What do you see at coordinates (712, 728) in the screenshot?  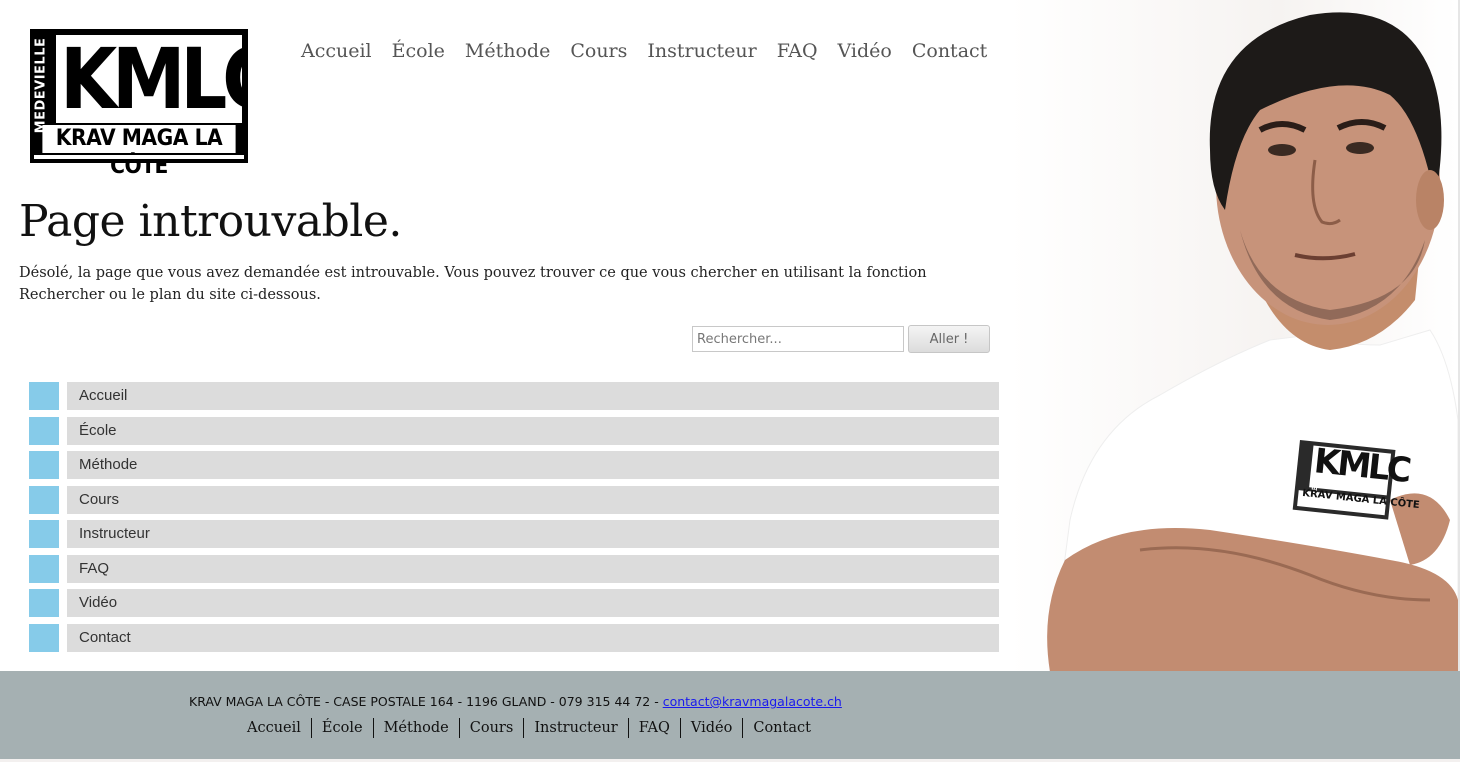 I see `footer-nav-video: Vidéo` at bounding box center [712, 728].